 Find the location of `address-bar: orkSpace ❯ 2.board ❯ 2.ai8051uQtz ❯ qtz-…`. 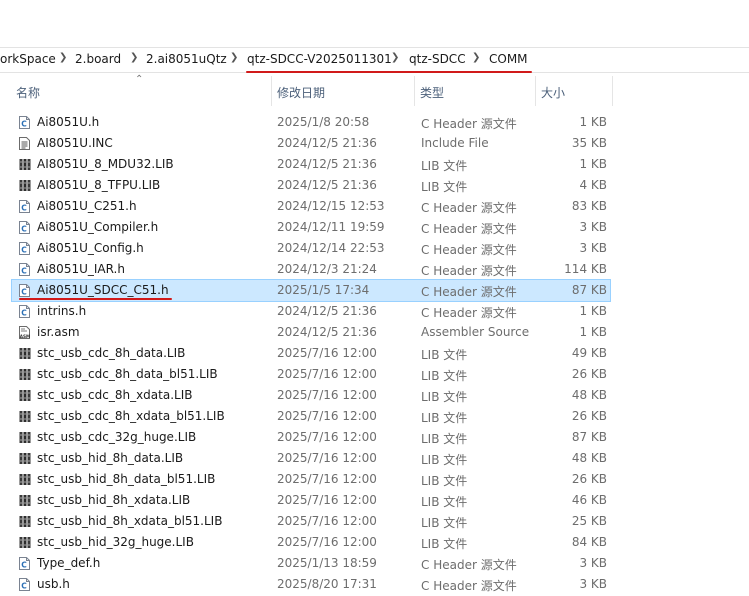

address-bar: orkSpace ❯ 2.board ❯ 2.ai8051uQtz ❯ qtz-… is located at coordinates (374, 60).